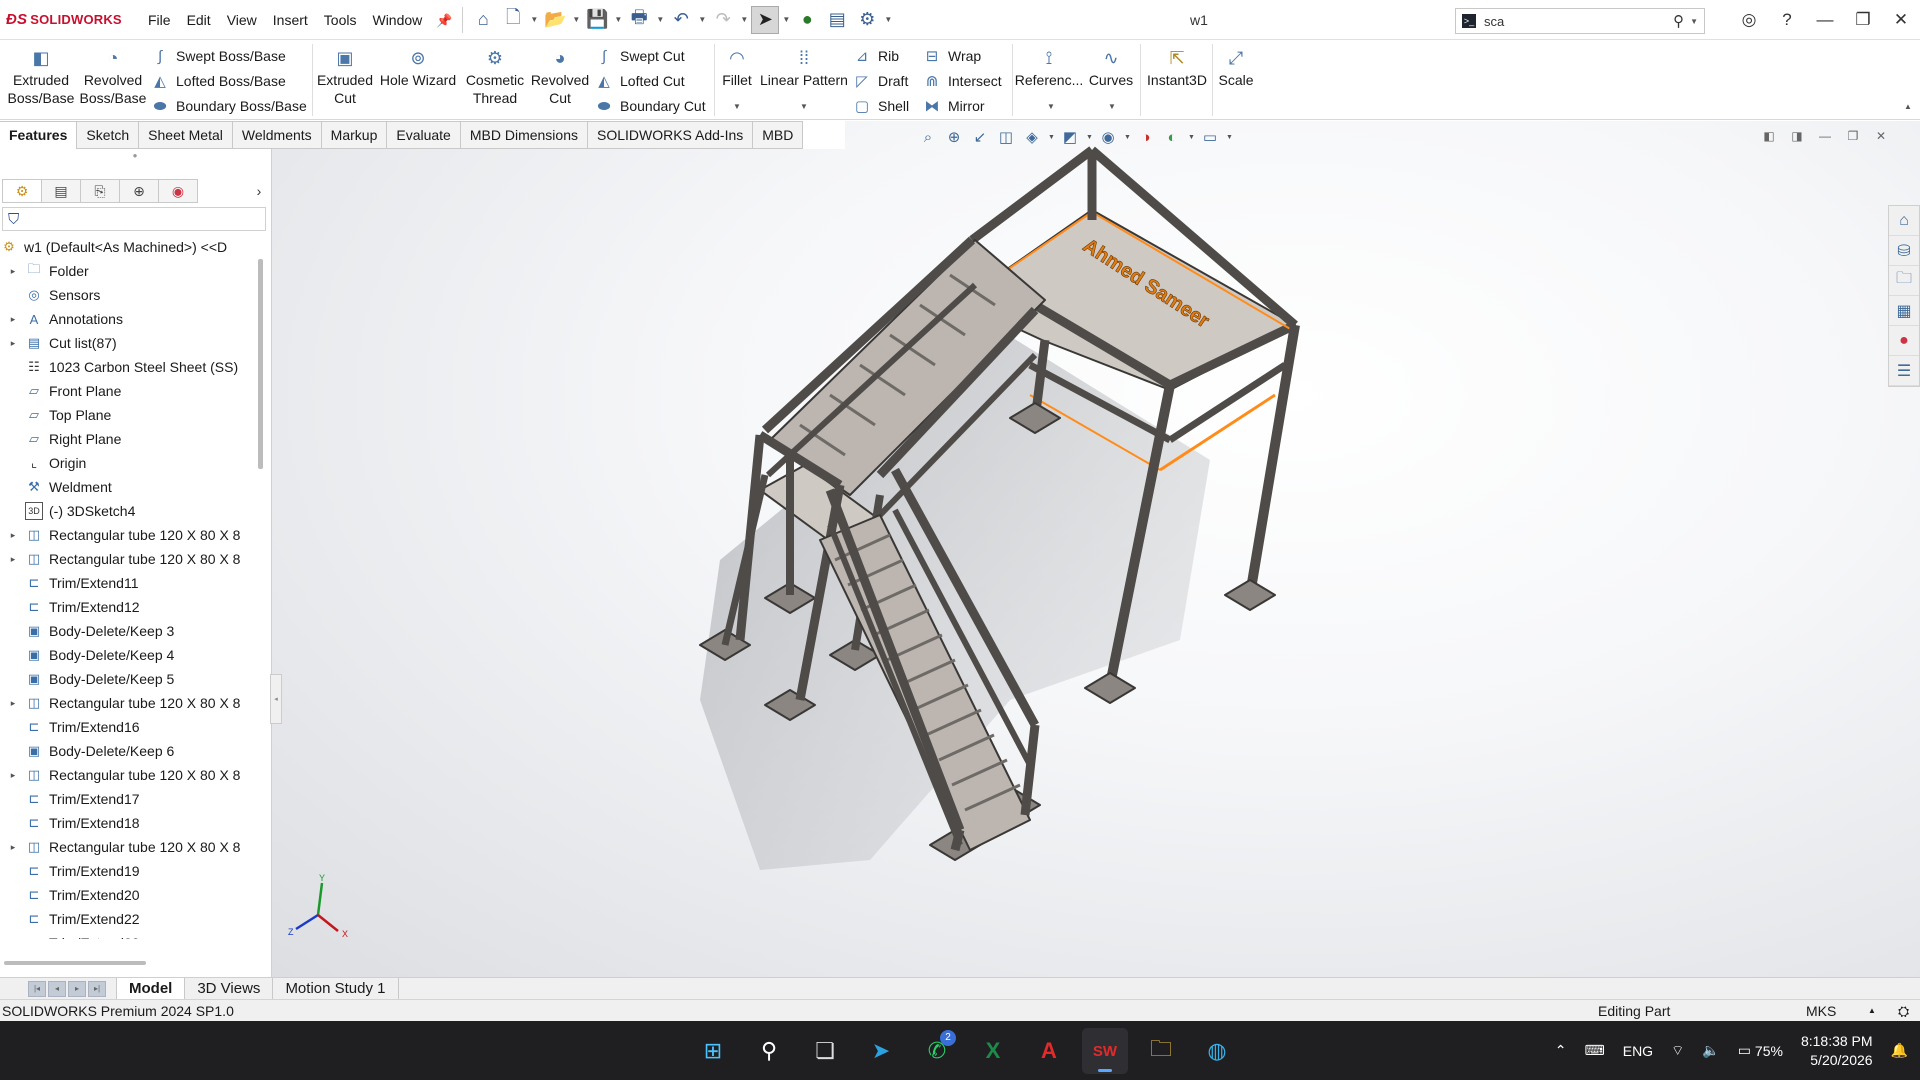  I want to click on tree-item: 3D (-) 3DSketch4, so click(128, 511).